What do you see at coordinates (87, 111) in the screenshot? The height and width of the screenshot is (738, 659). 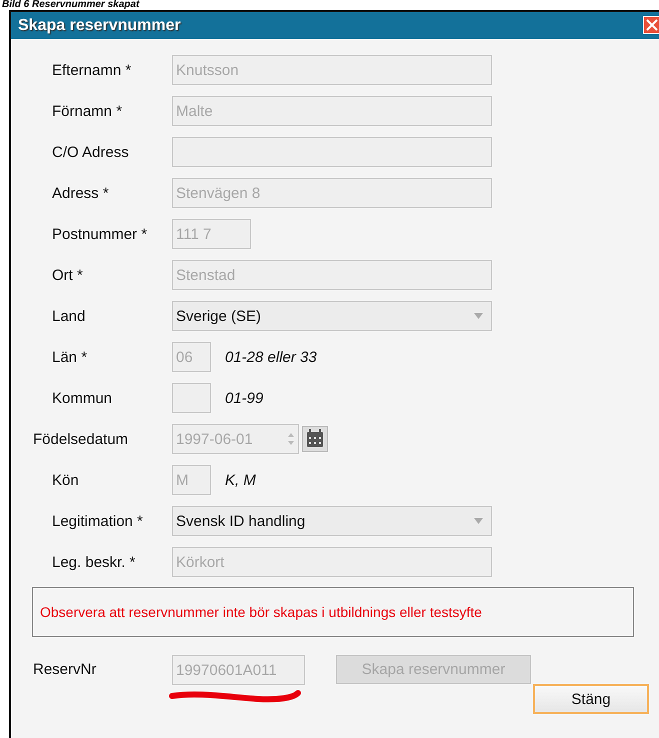 I see `field-label: Förnamn *` at bounding box center [87, 111].